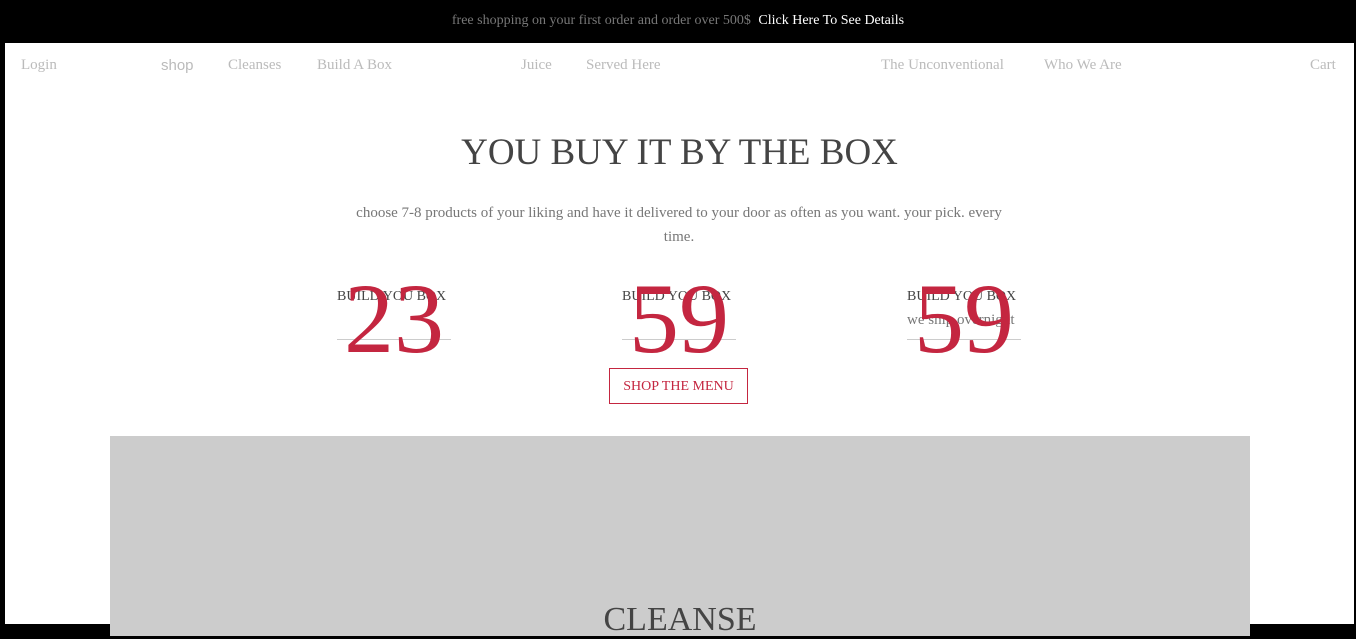 The width and height of the screenshot is (1356, 639). I want to click on page-title: YOU BUY IT BY THE BOX, so click(679, 152).